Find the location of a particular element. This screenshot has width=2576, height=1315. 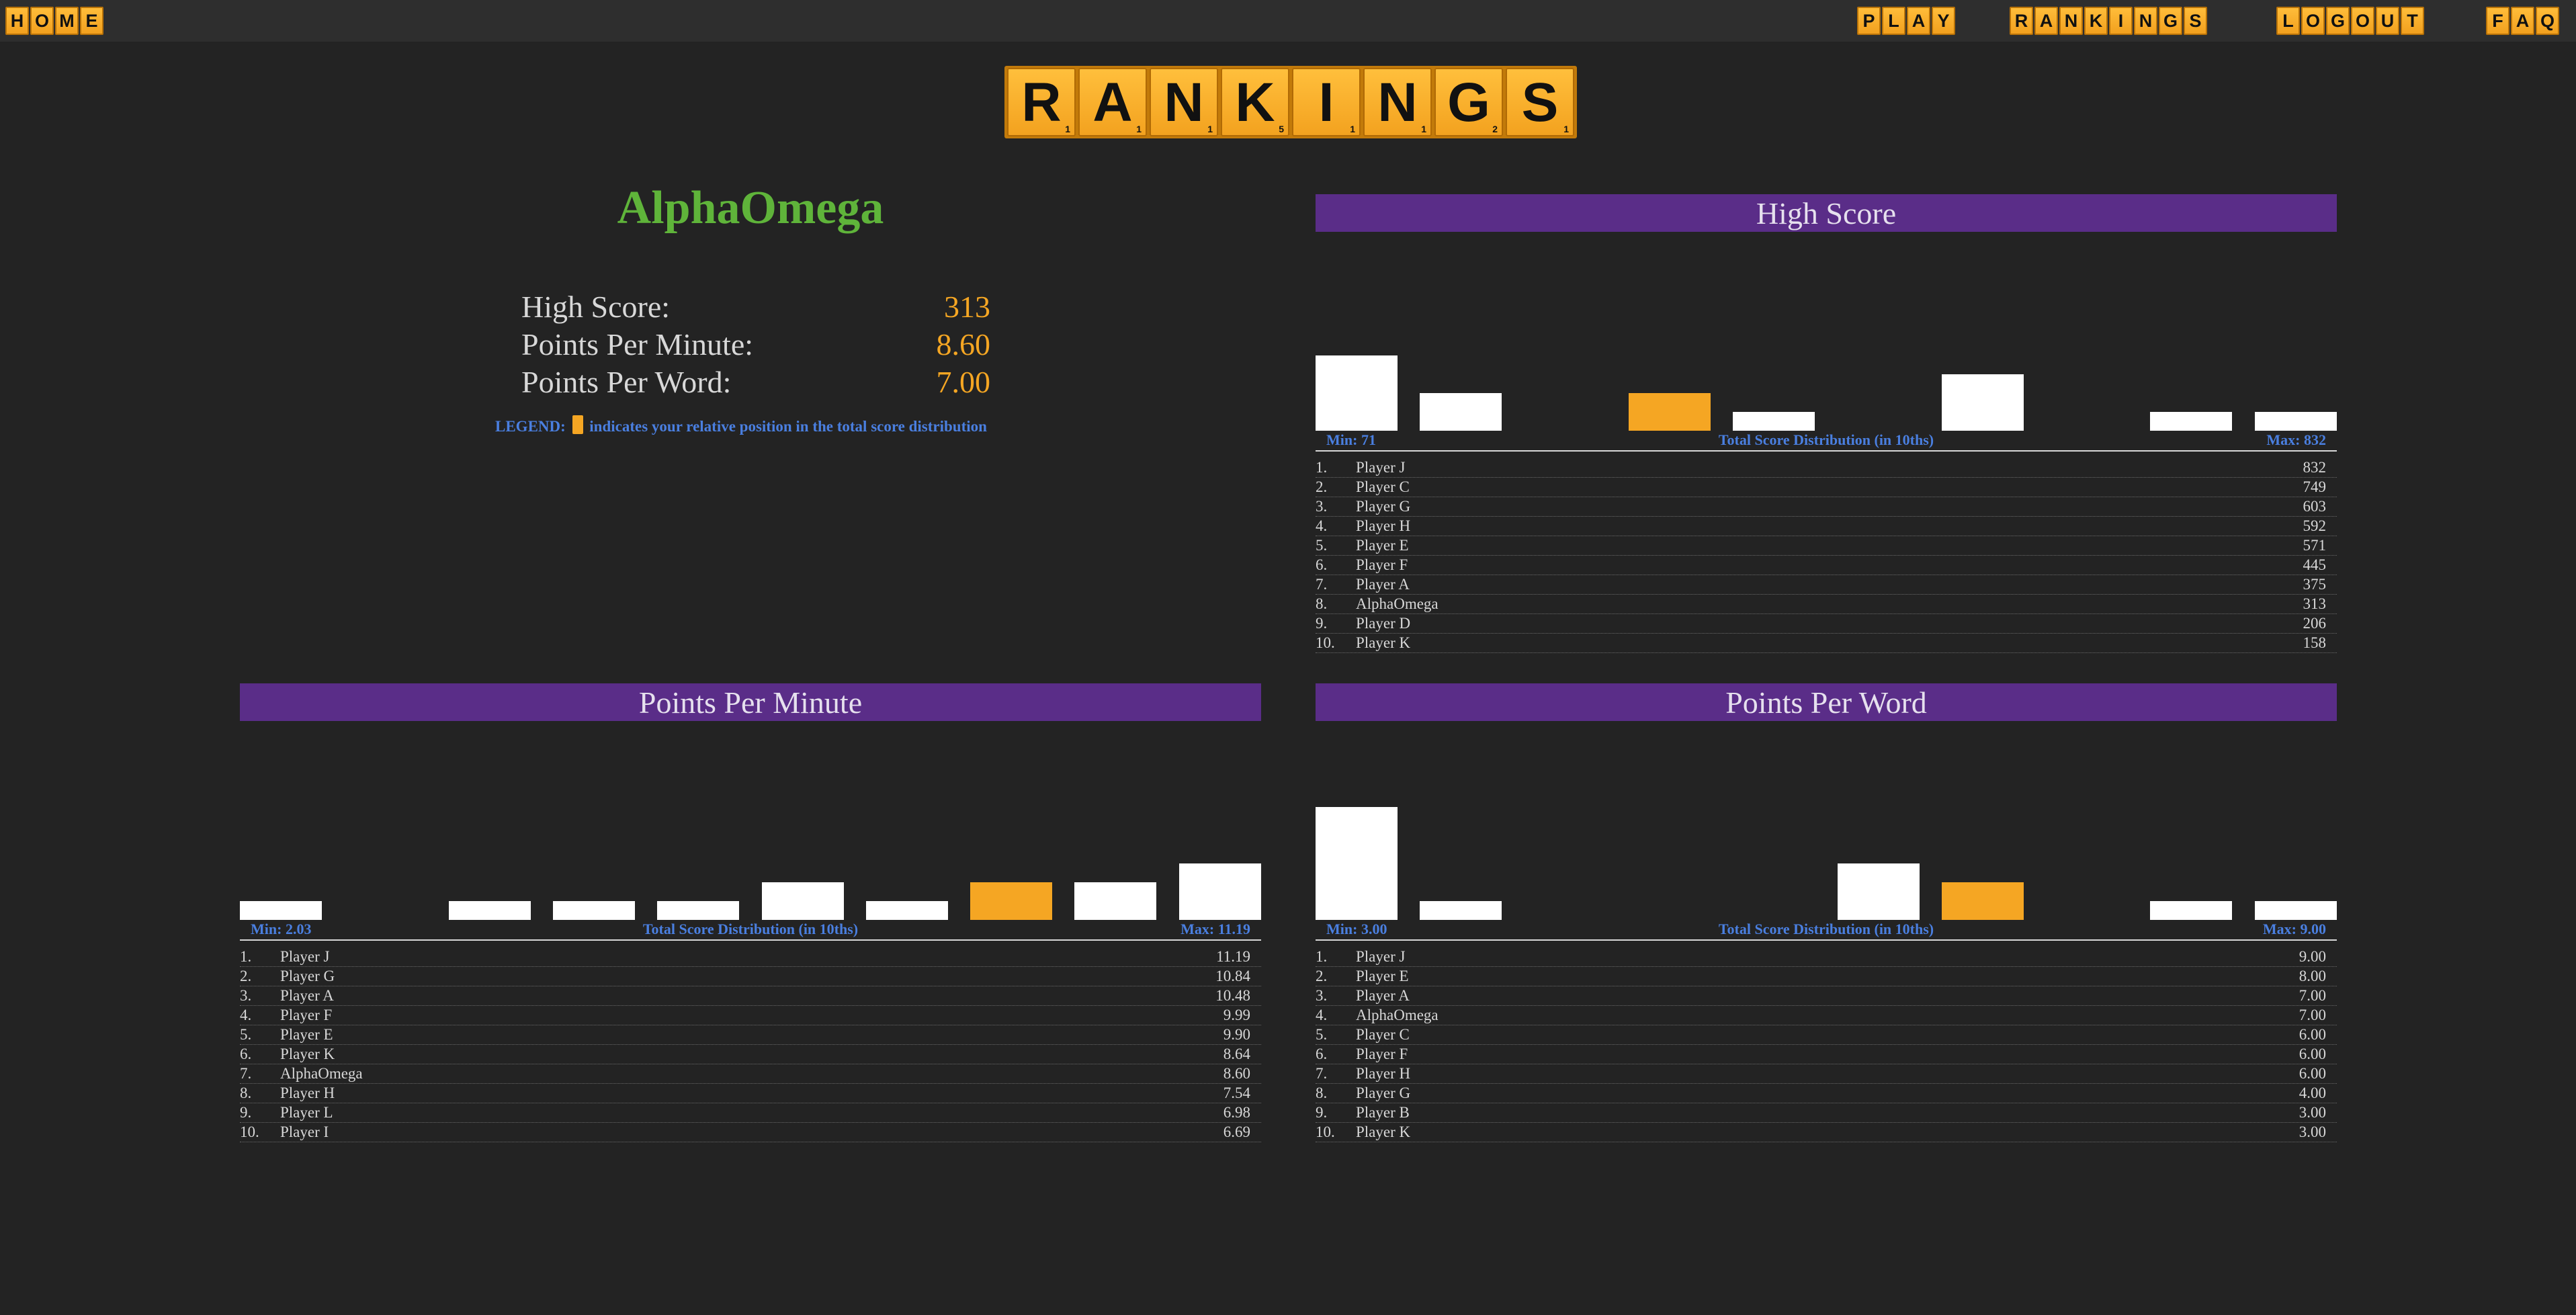

player-score: 9.99 is located at coordinates (1236, 1015).